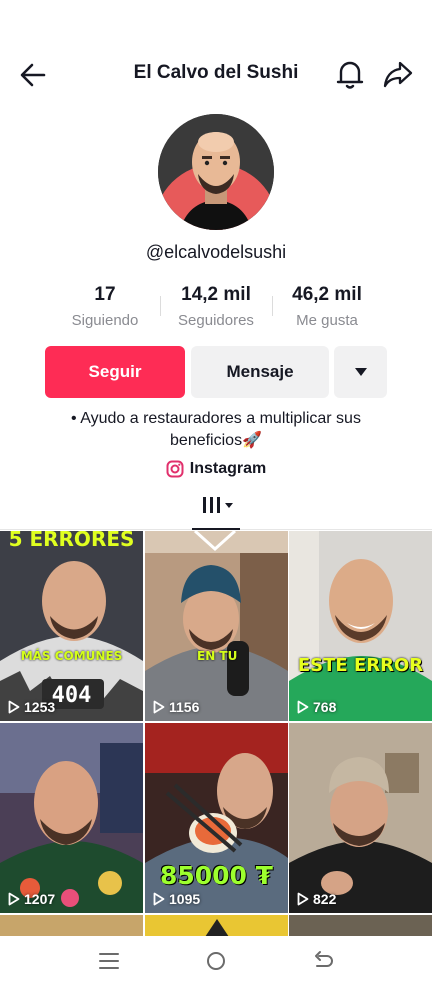 The height and width of the screenshot is (984, 432). Describe the element at coordinates (327, 306) in the screenshot. I see `stat-likes: 46,2 mil Me gusta` at that location.